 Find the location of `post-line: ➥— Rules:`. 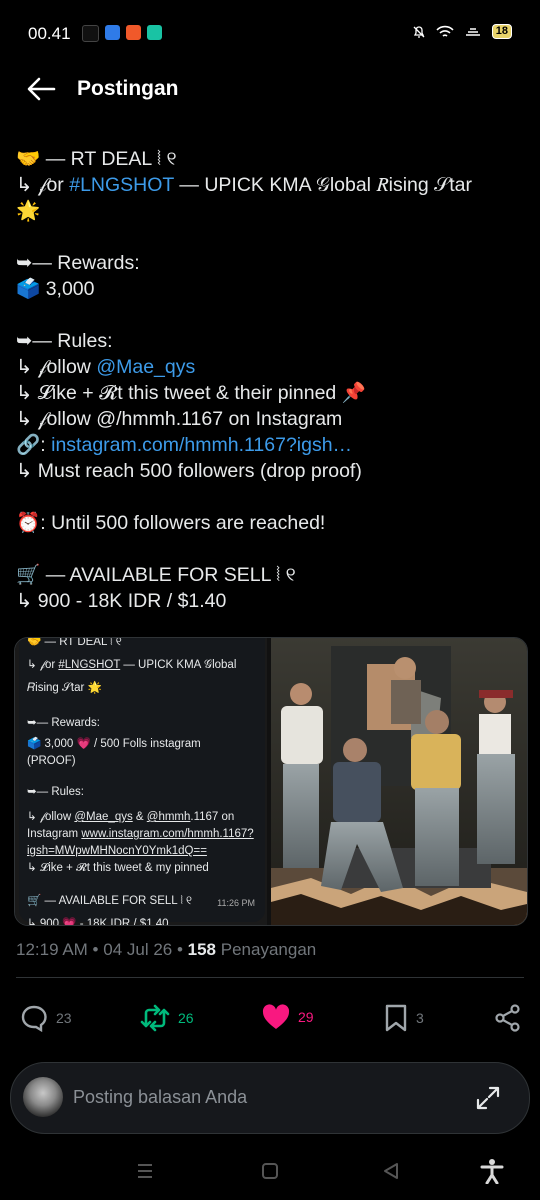

post-line: ➥— Rules: is located at coordinates (64, 341).